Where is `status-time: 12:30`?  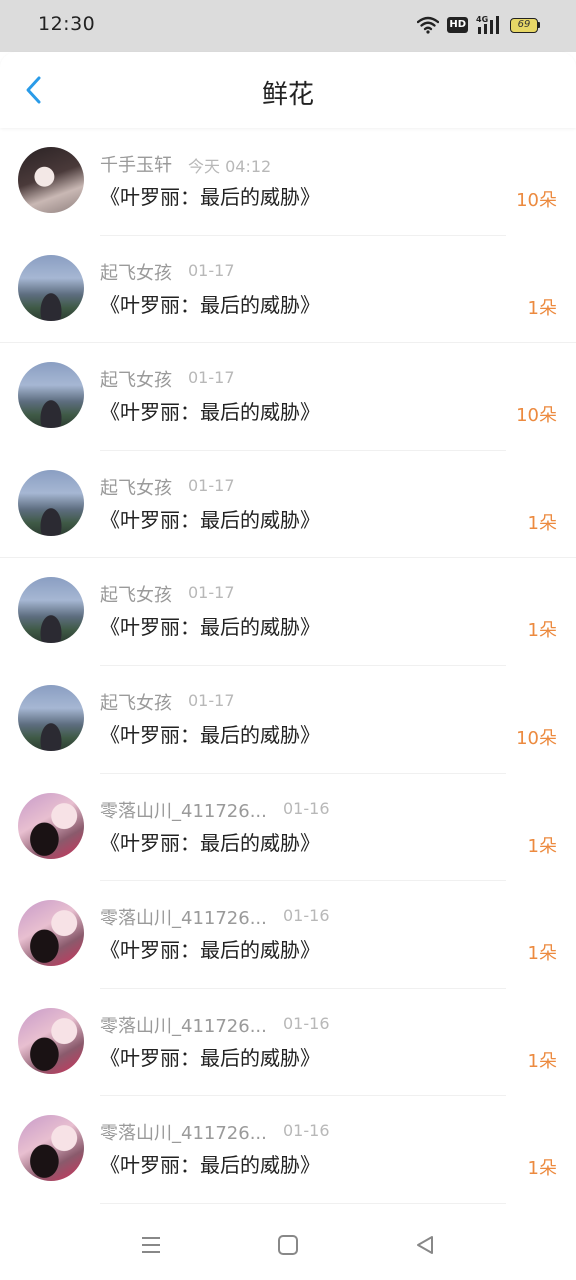 status-time: 12:30 is located at coordinates (67, 24).